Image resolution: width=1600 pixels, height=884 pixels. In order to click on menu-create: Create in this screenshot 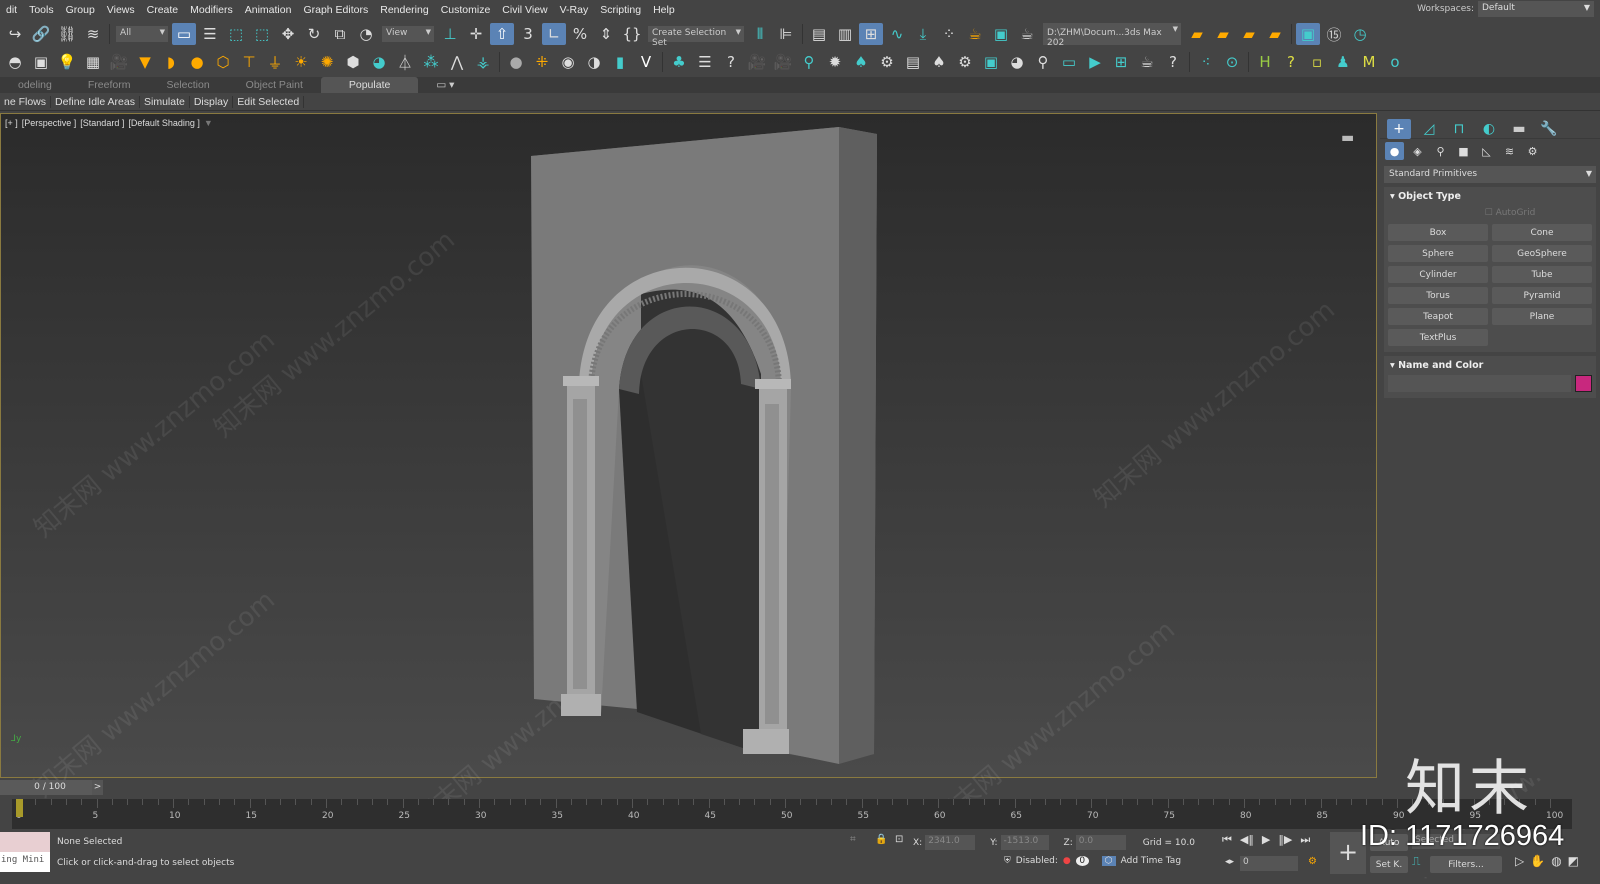, I will do `click(163, 10)`.